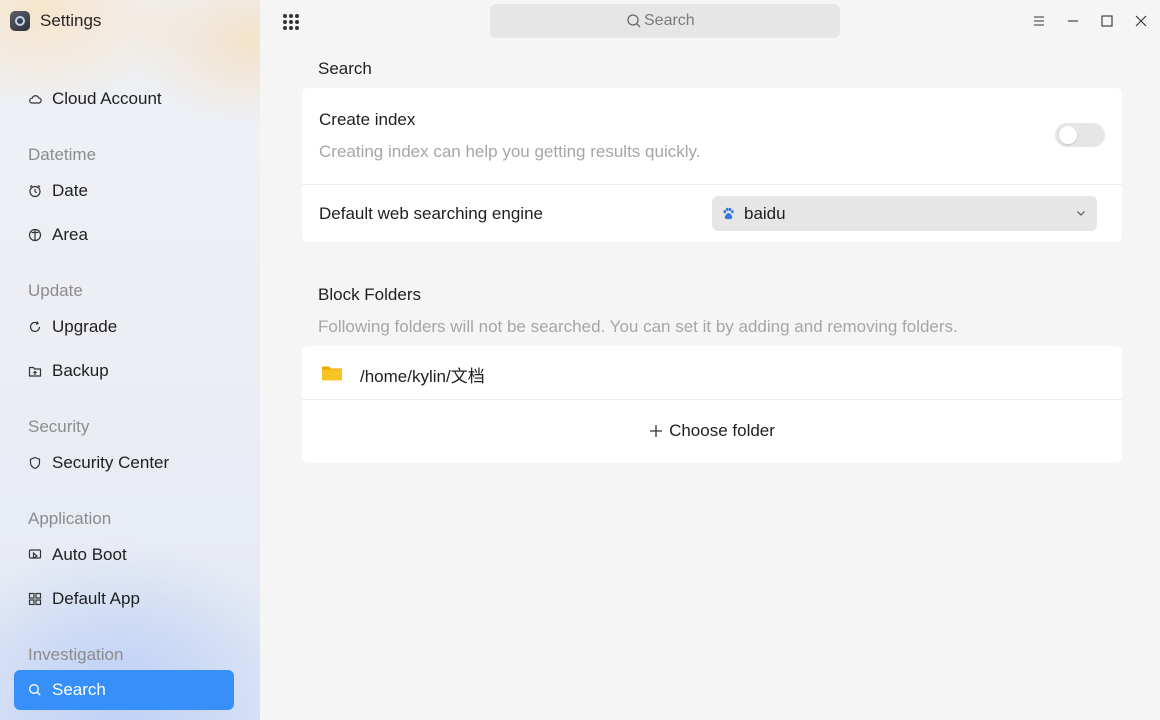 The height and width of the screenshot is (720, 1160). I want to click on search-engine-select: baidu, so click(904, 213).